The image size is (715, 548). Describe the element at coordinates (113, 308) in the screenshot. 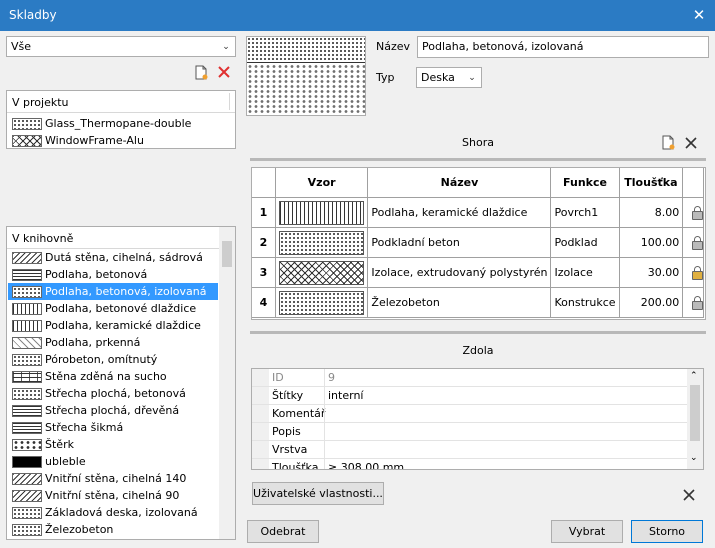

I see `library-item: Podlaha, betonové dlaždice` at that location.